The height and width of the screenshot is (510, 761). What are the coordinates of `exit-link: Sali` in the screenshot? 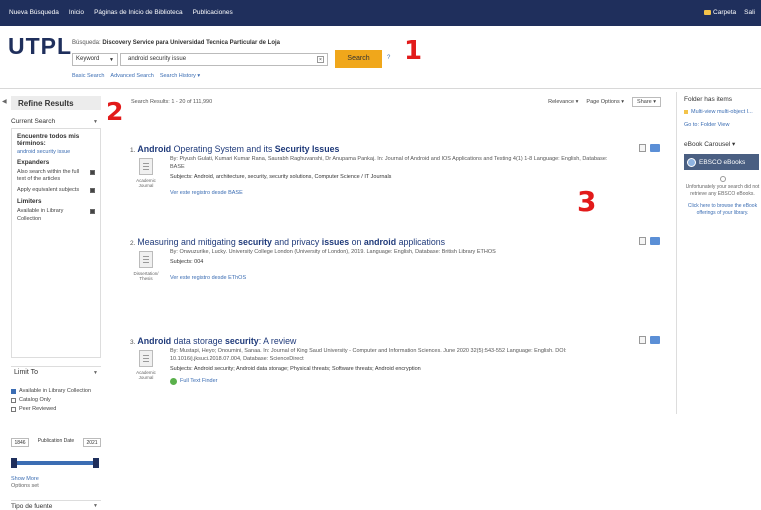 It's located at (749, 12).